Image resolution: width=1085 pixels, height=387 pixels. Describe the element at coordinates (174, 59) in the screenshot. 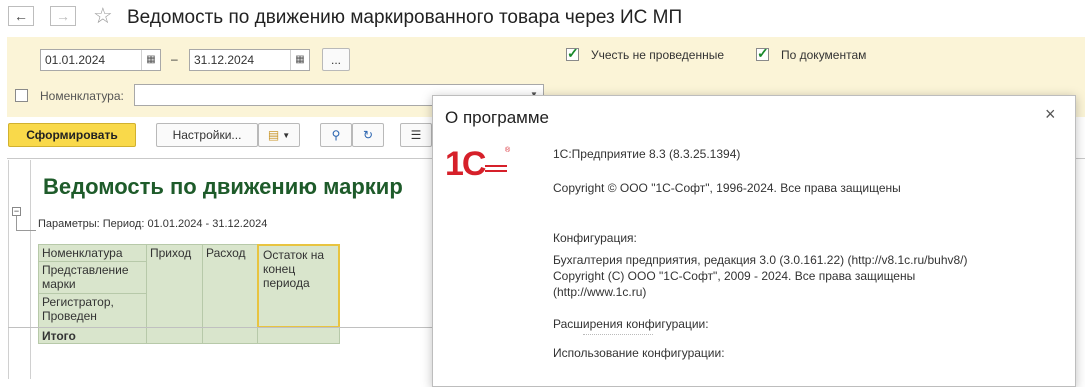

I see `period-dash: –` at that location.